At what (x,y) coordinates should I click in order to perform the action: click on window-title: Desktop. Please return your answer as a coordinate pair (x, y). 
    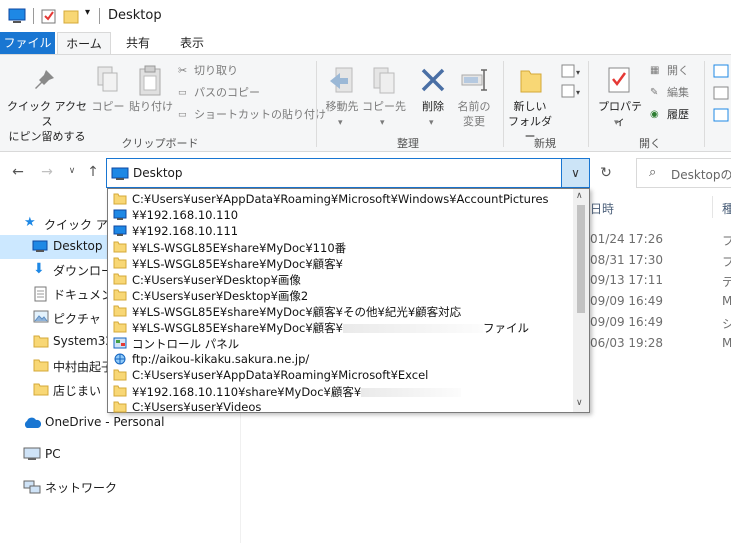
    Looking at the image, I should click on (135, 15).